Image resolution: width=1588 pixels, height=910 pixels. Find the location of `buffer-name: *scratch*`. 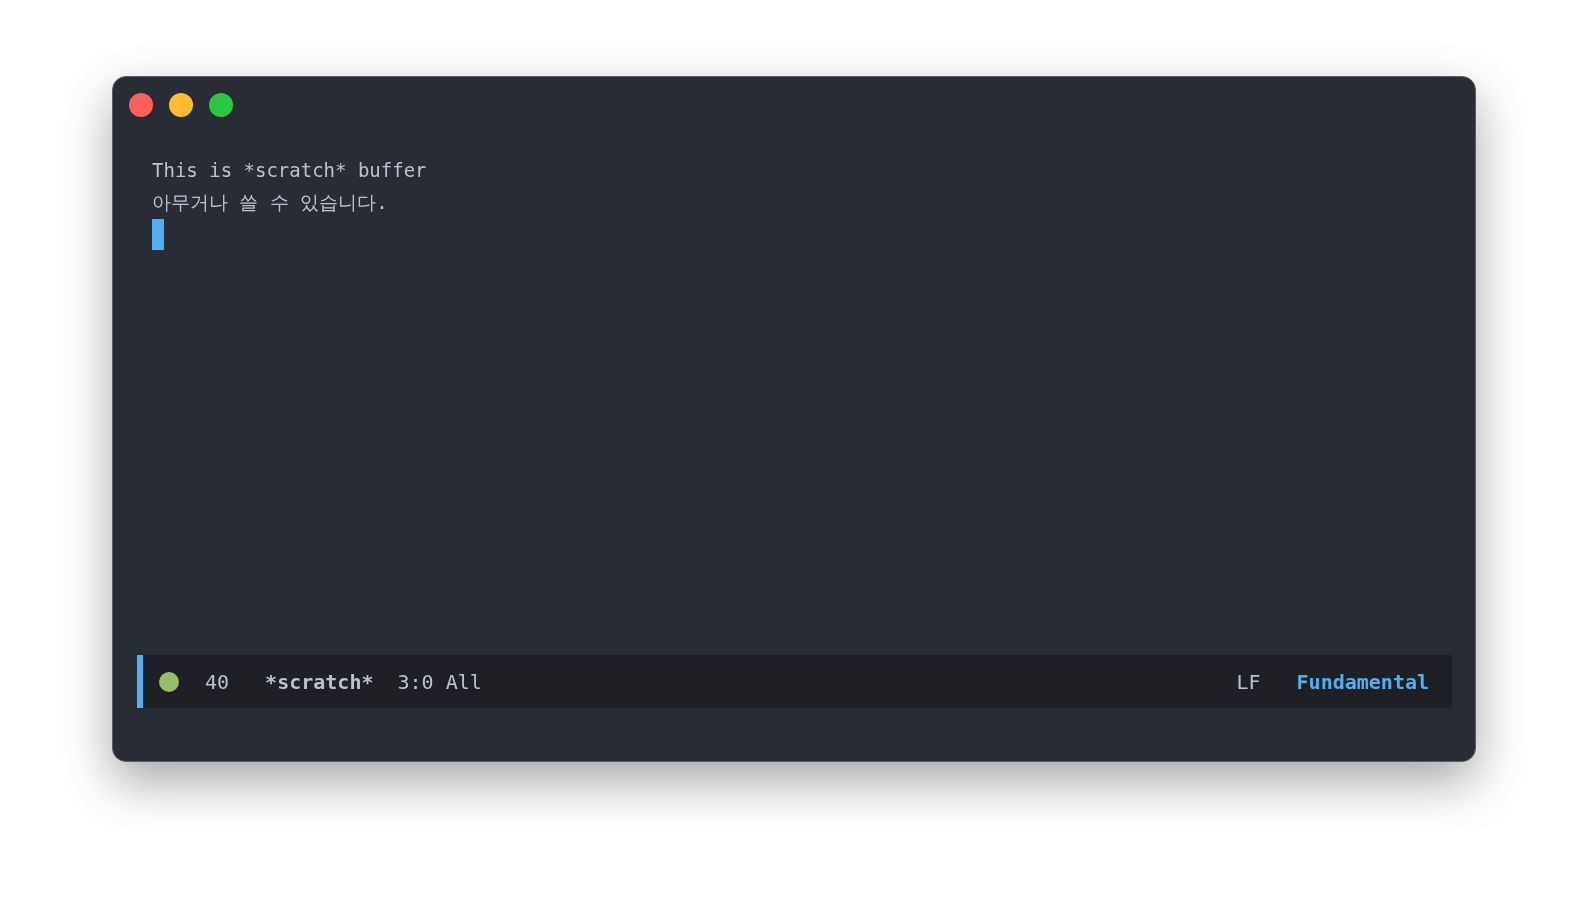

buffer-name: *scratch* is located at coordinates (319, 681).